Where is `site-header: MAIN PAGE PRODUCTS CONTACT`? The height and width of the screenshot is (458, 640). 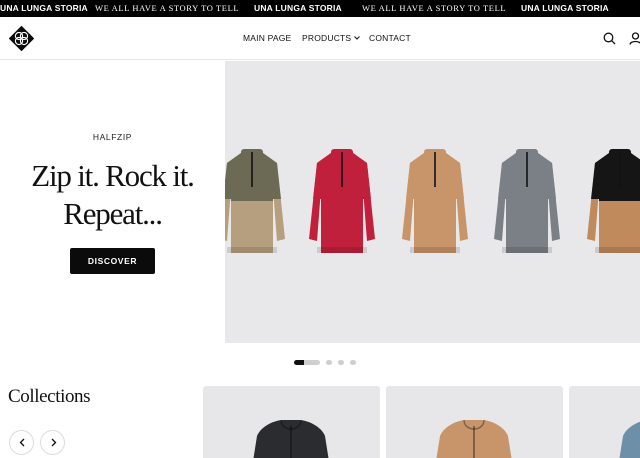
site-header: MAIN PAGE PRODUCTS CONTACT is located at coordinates (320, 38).